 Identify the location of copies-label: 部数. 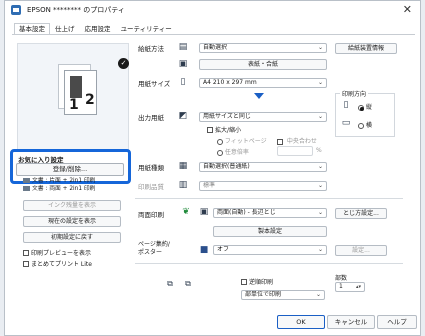
(341, 278).